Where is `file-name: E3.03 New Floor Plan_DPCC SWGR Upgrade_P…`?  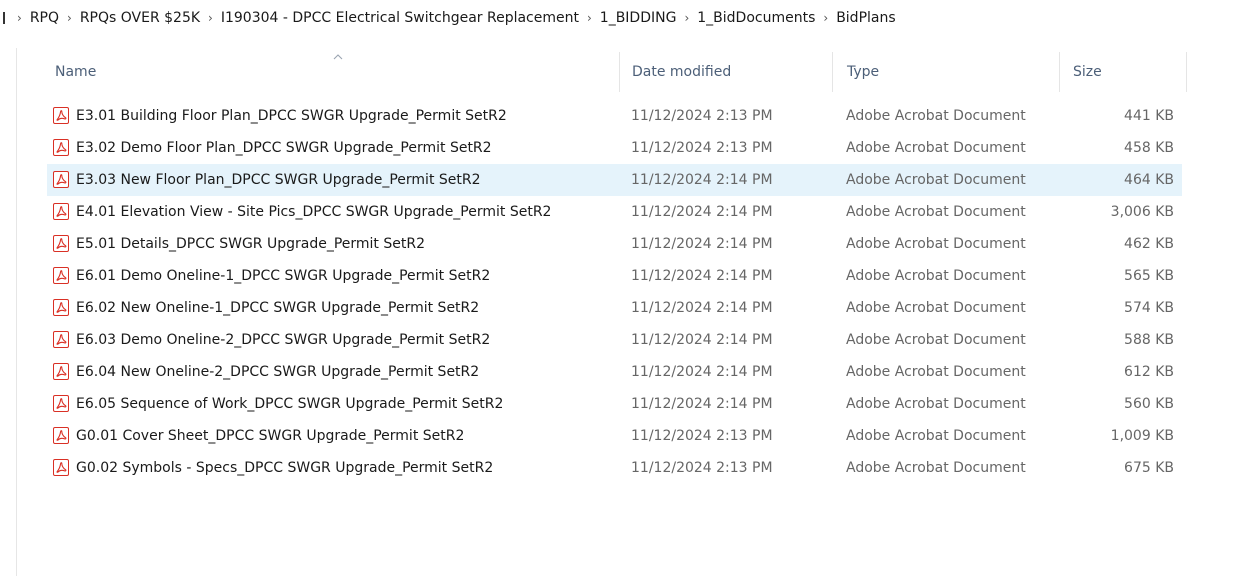
file-name: E3.03 New Floor Plan_DPCC SWGR Upgrade_P… is located at coordinates (278, 180).